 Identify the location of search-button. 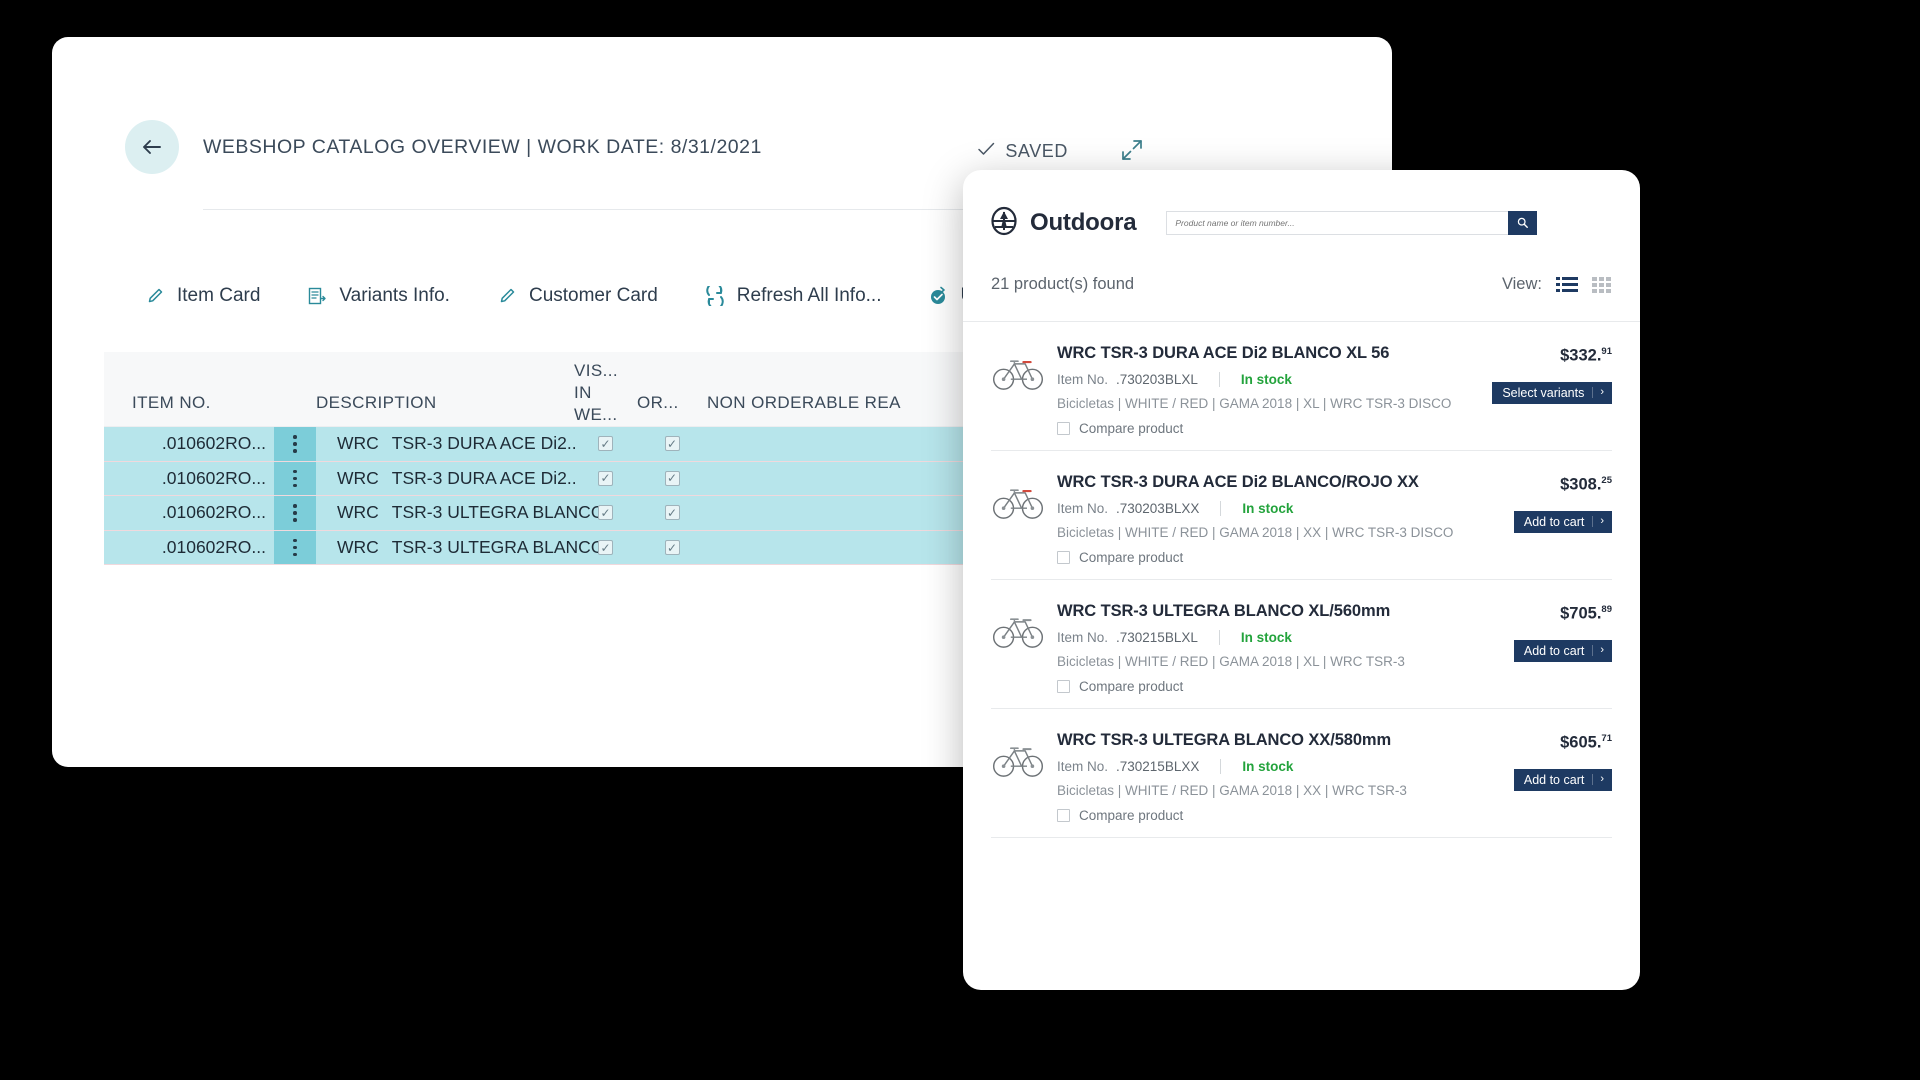
(1523, 223).